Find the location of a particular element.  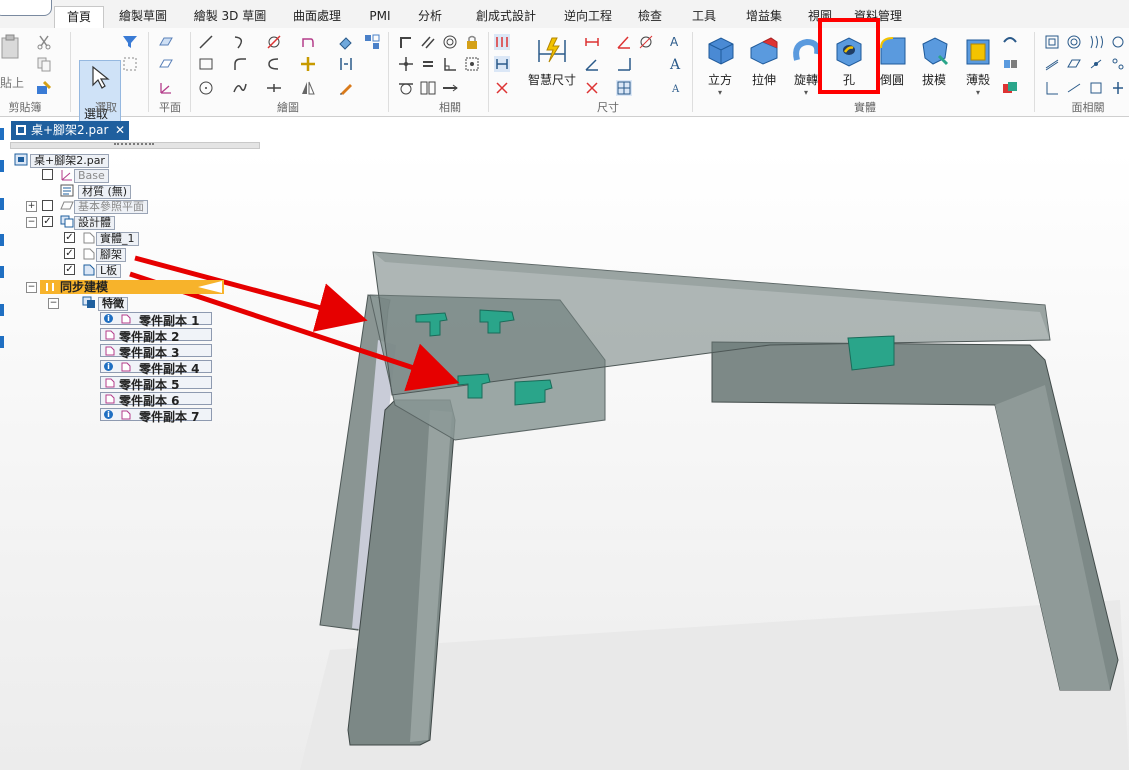

tab-analysis: 分析 is located at coordinates (430, 17).